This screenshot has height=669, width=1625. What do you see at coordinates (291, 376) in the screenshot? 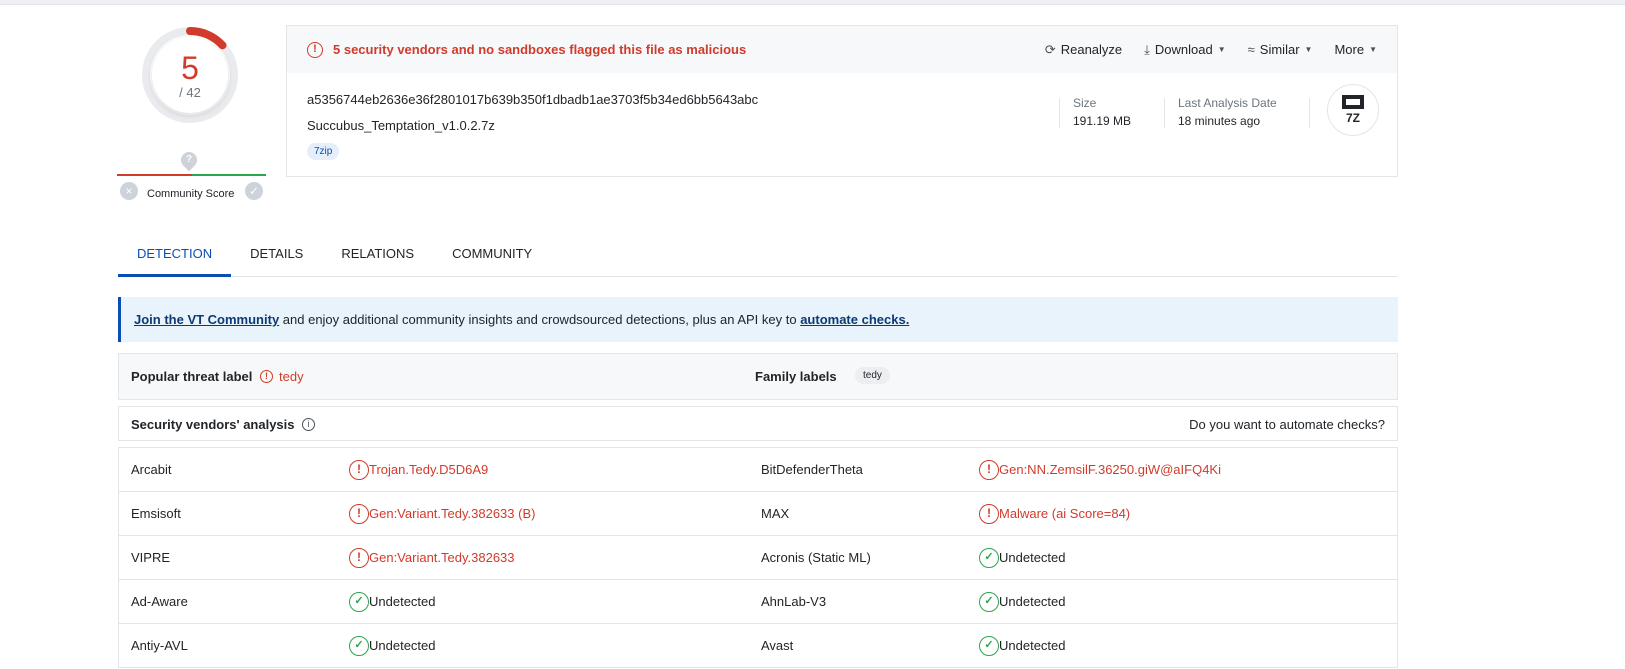
I see `popular-threat-label-value: tedy` at bounding box center [291, 376].